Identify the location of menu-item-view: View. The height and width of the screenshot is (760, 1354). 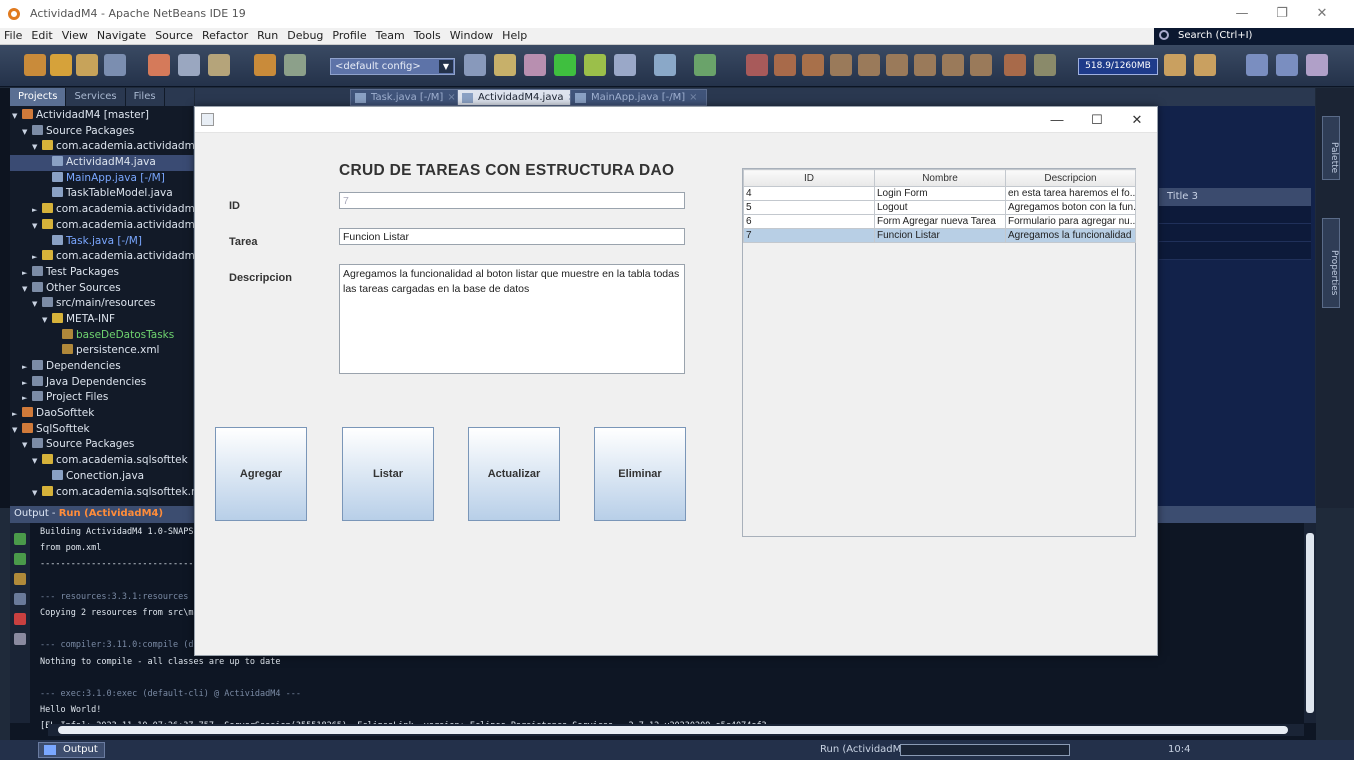
(75, 35).